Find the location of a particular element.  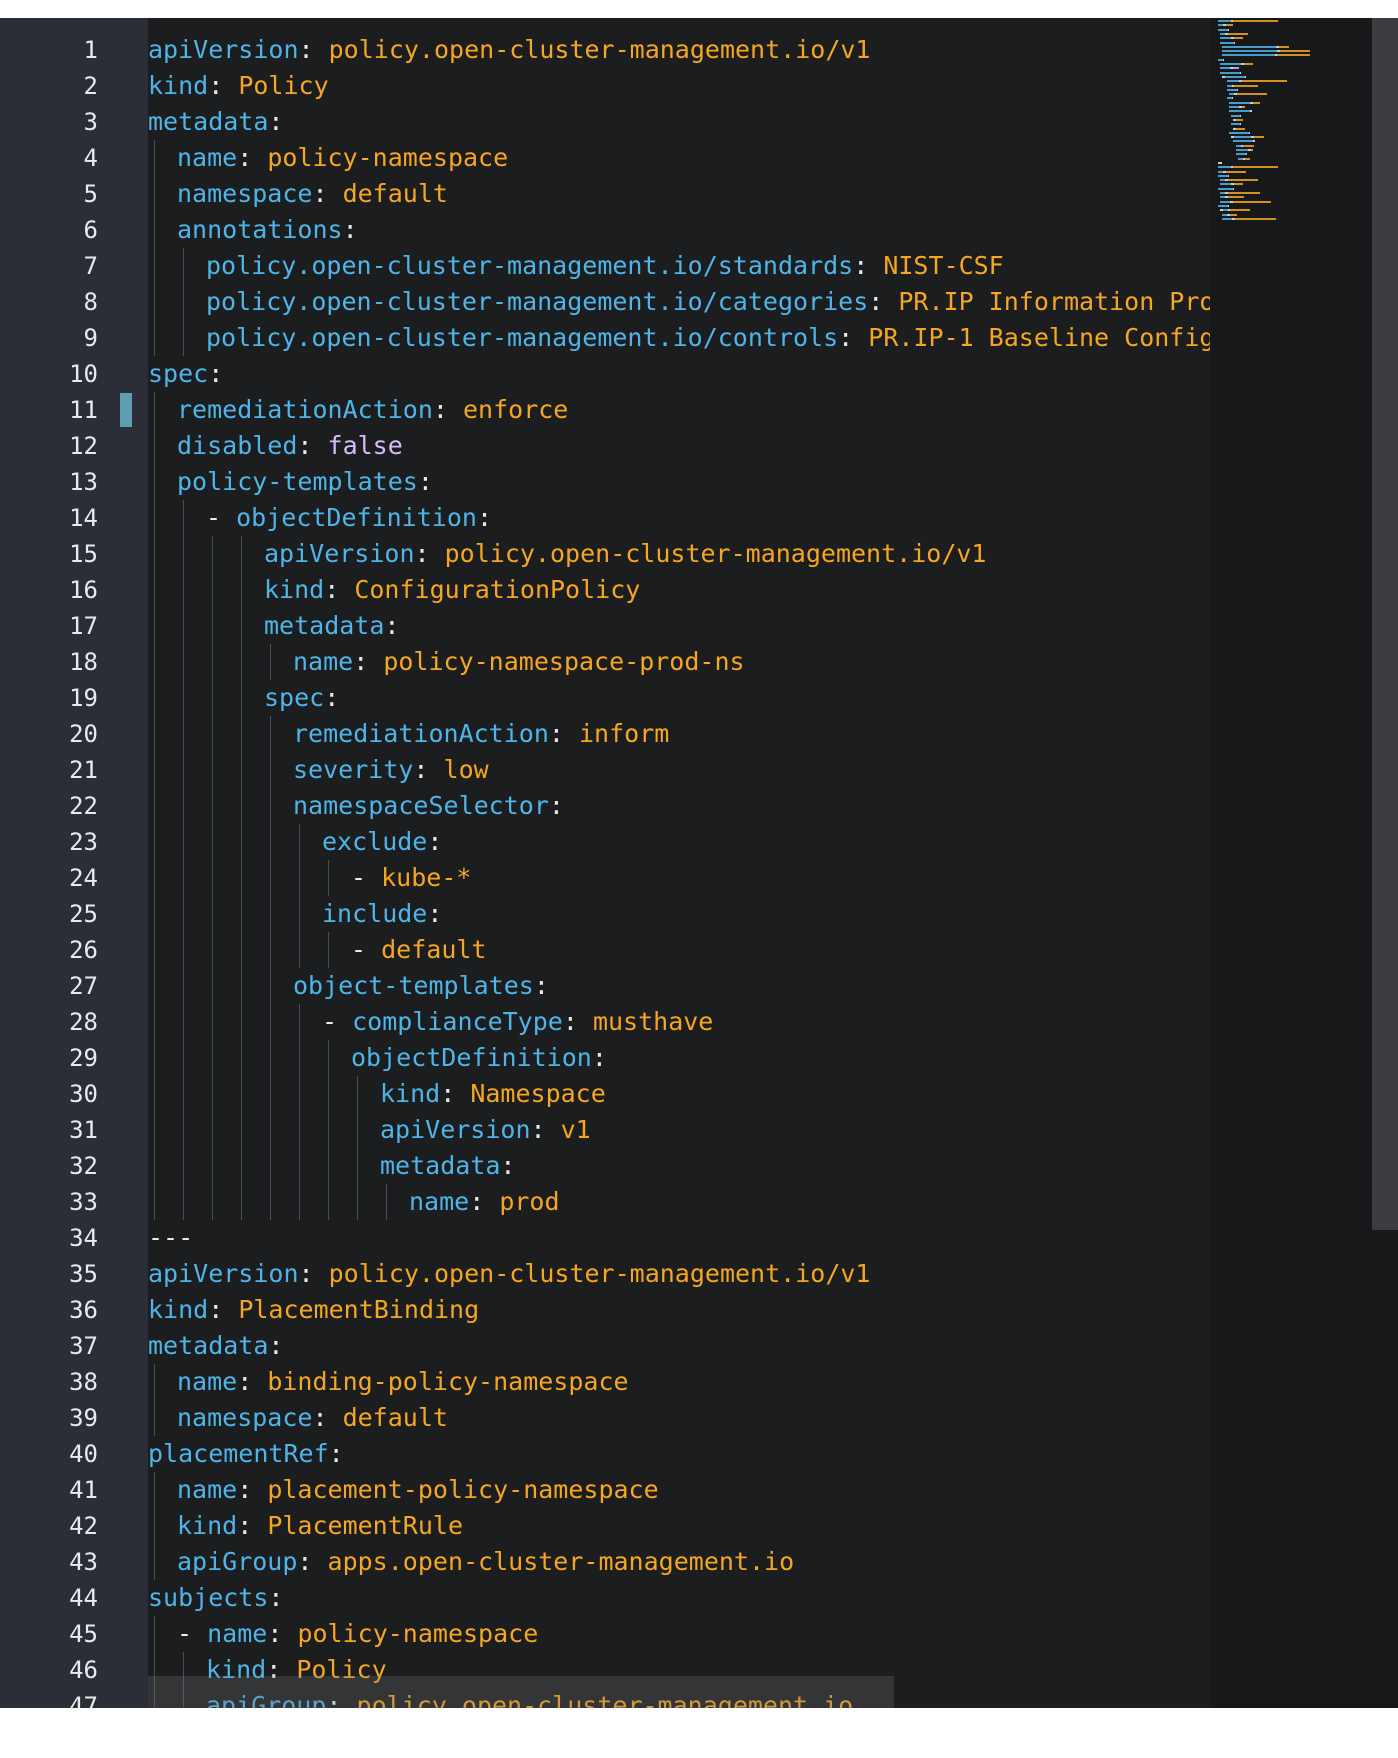

yaml-value: PlacementRule is located at coordinates (365, 1525).